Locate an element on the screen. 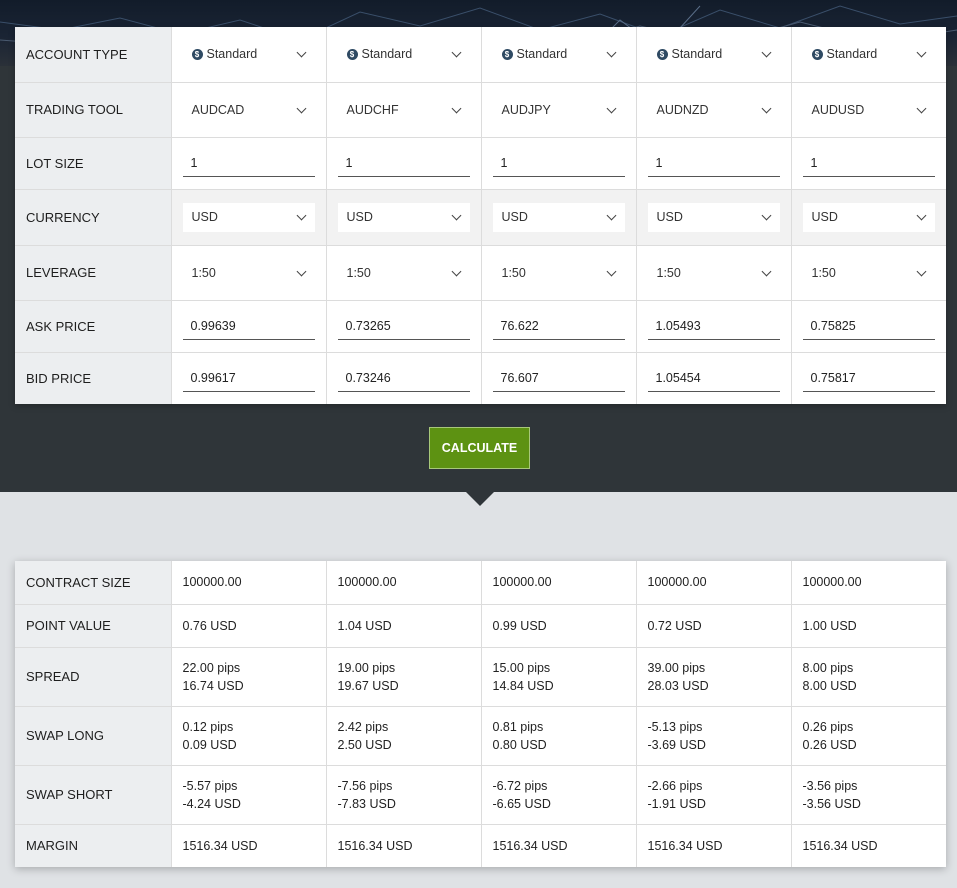 This screenshot has height=888, width=957. currency-select-2: USD is located at coordinates (403, 217).